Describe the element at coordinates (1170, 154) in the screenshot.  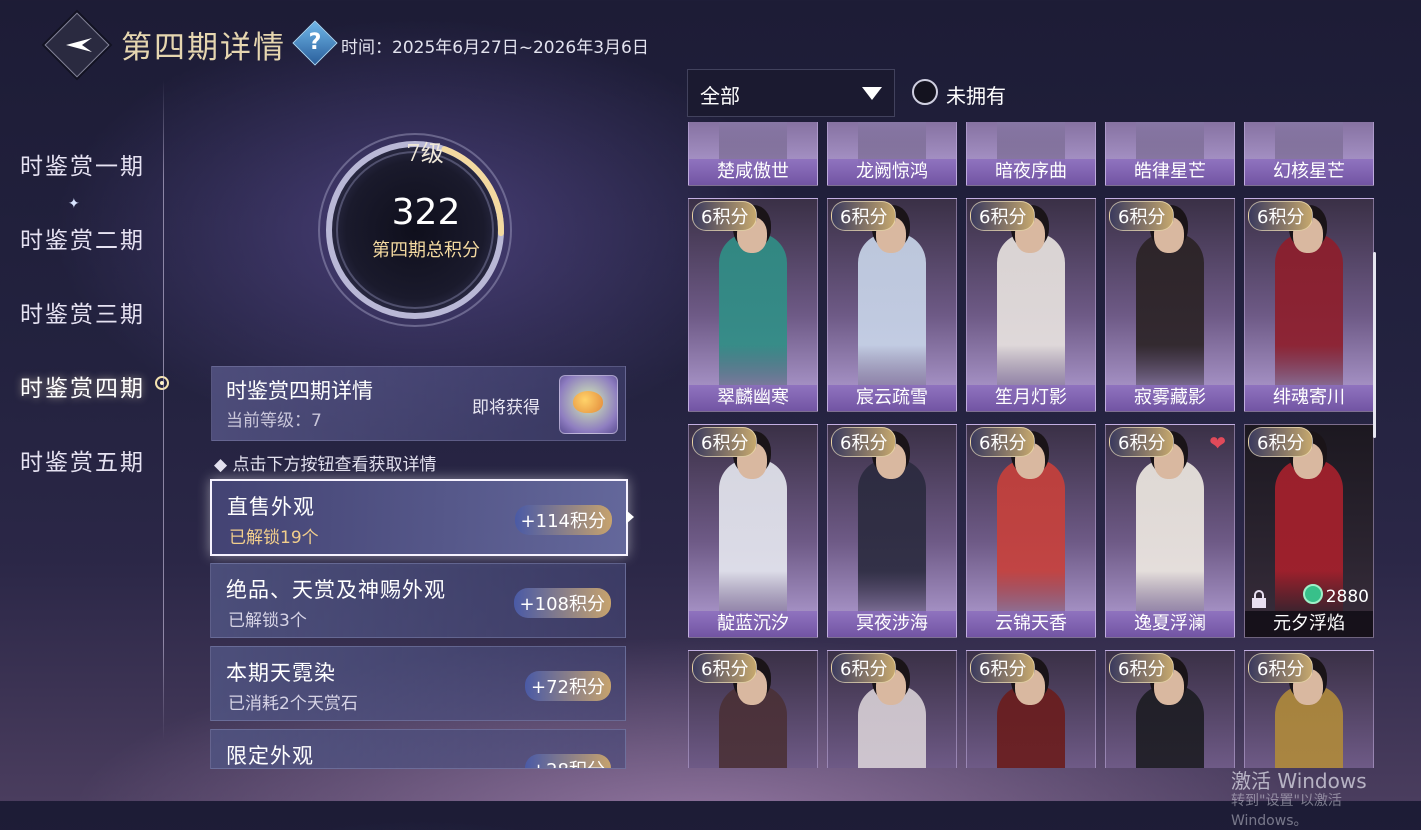
I see `outfit-card: 皓律星芒` at that location.